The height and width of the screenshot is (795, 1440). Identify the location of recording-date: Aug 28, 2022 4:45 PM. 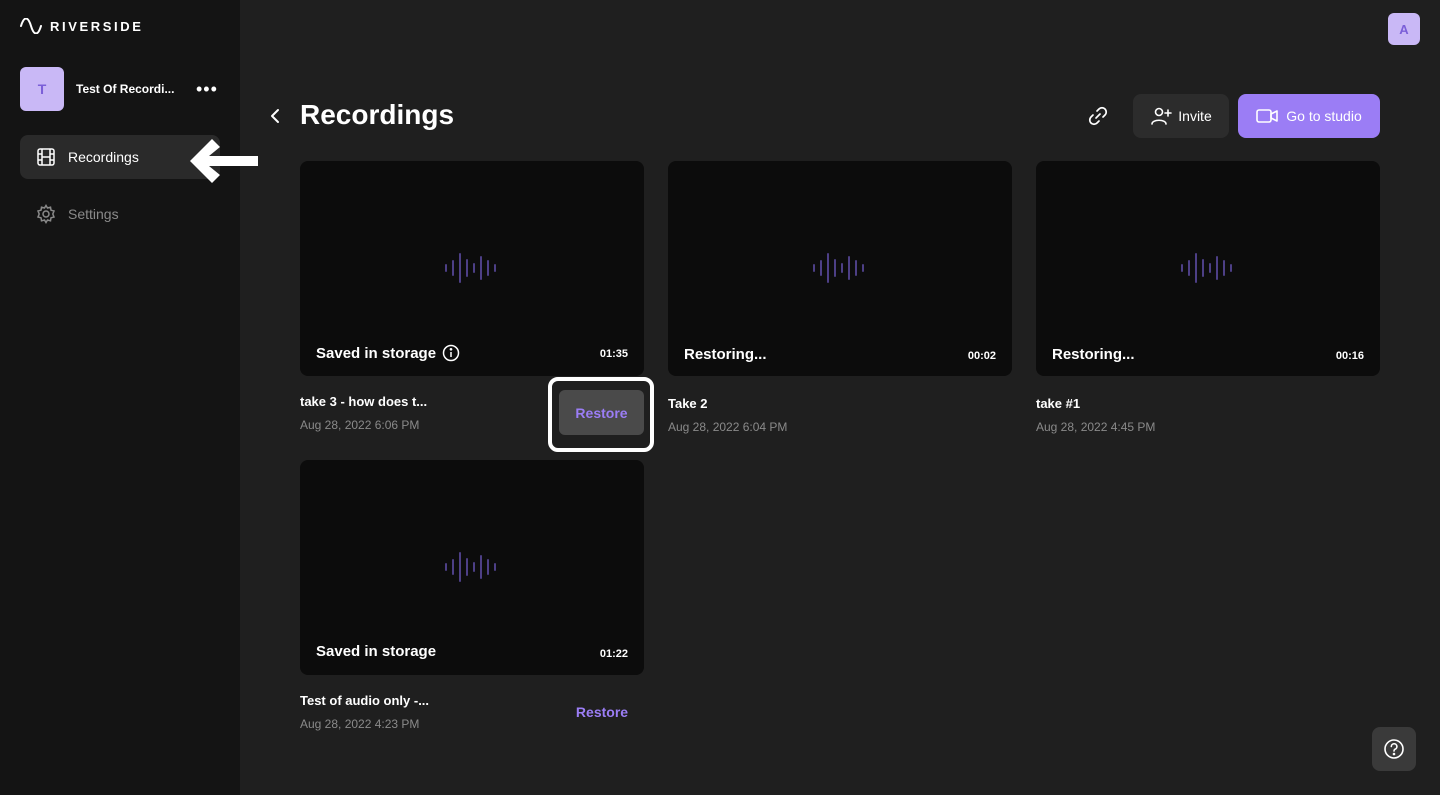
(1096, 427).